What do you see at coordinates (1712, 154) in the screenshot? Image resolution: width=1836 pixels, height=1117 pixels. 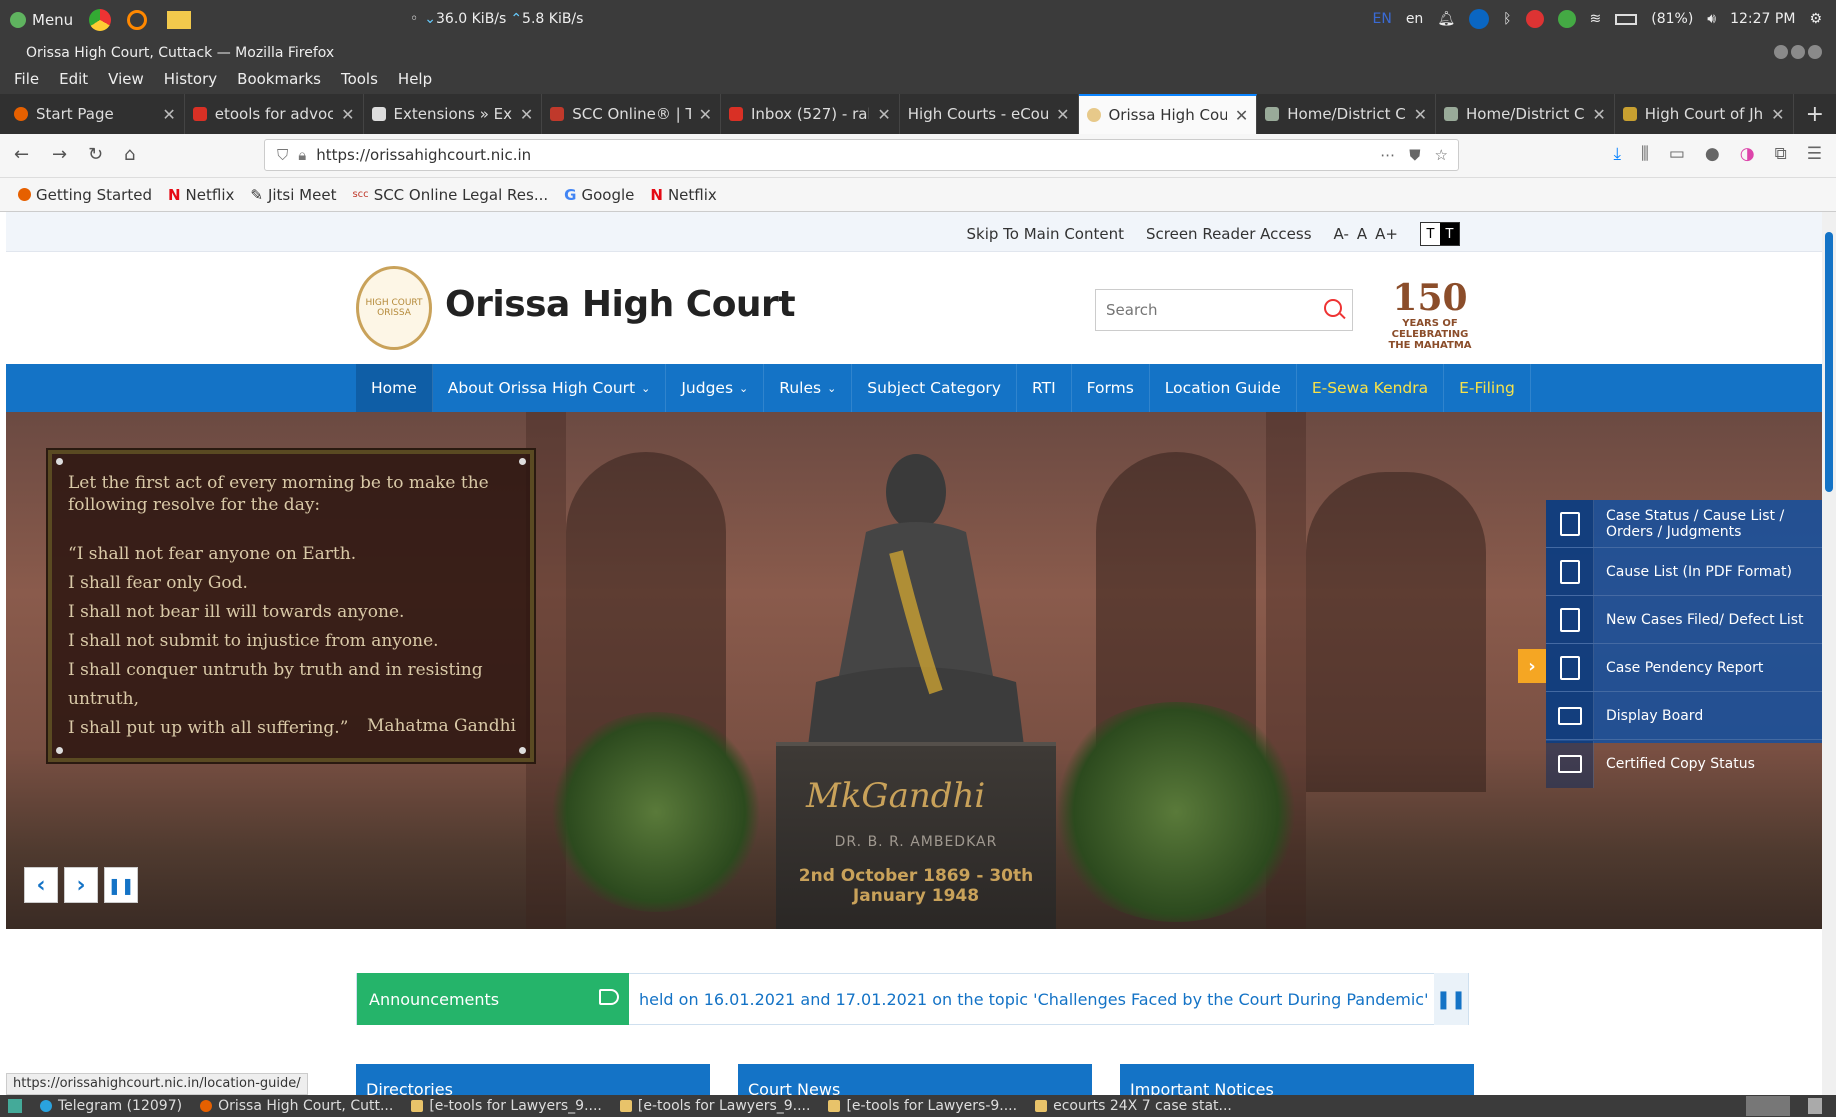 I see `account-icon: ●` at bounding box center [1712, 154].